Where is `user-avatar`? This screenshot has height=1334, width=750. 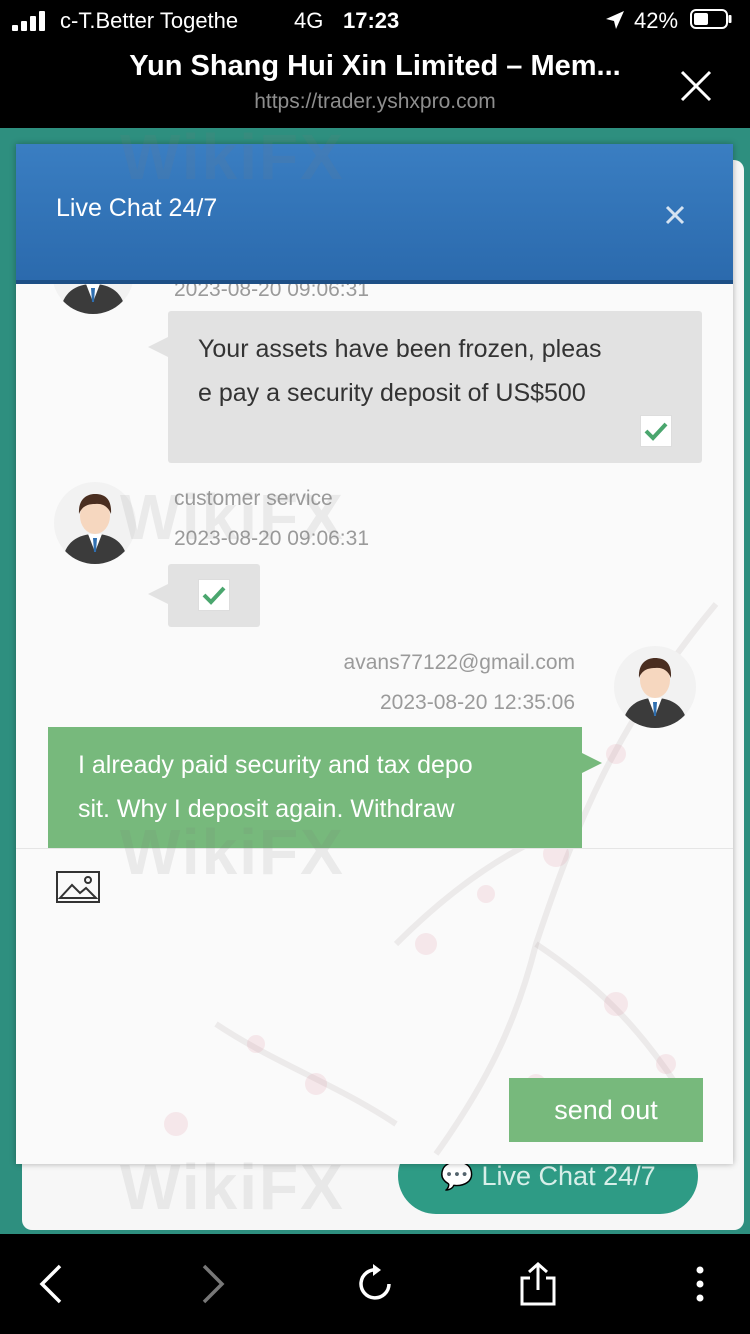
user-avatar is located at coordinates (655, 687).